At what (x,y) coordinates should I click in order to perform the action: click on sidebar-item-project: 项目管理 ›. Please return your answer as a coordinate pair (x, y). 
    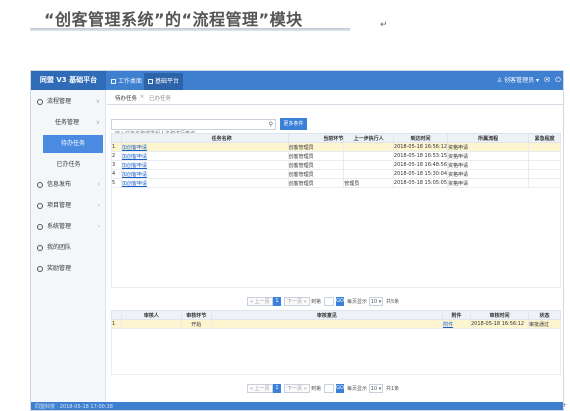
    Looking at the image, I should click on (68, 206).